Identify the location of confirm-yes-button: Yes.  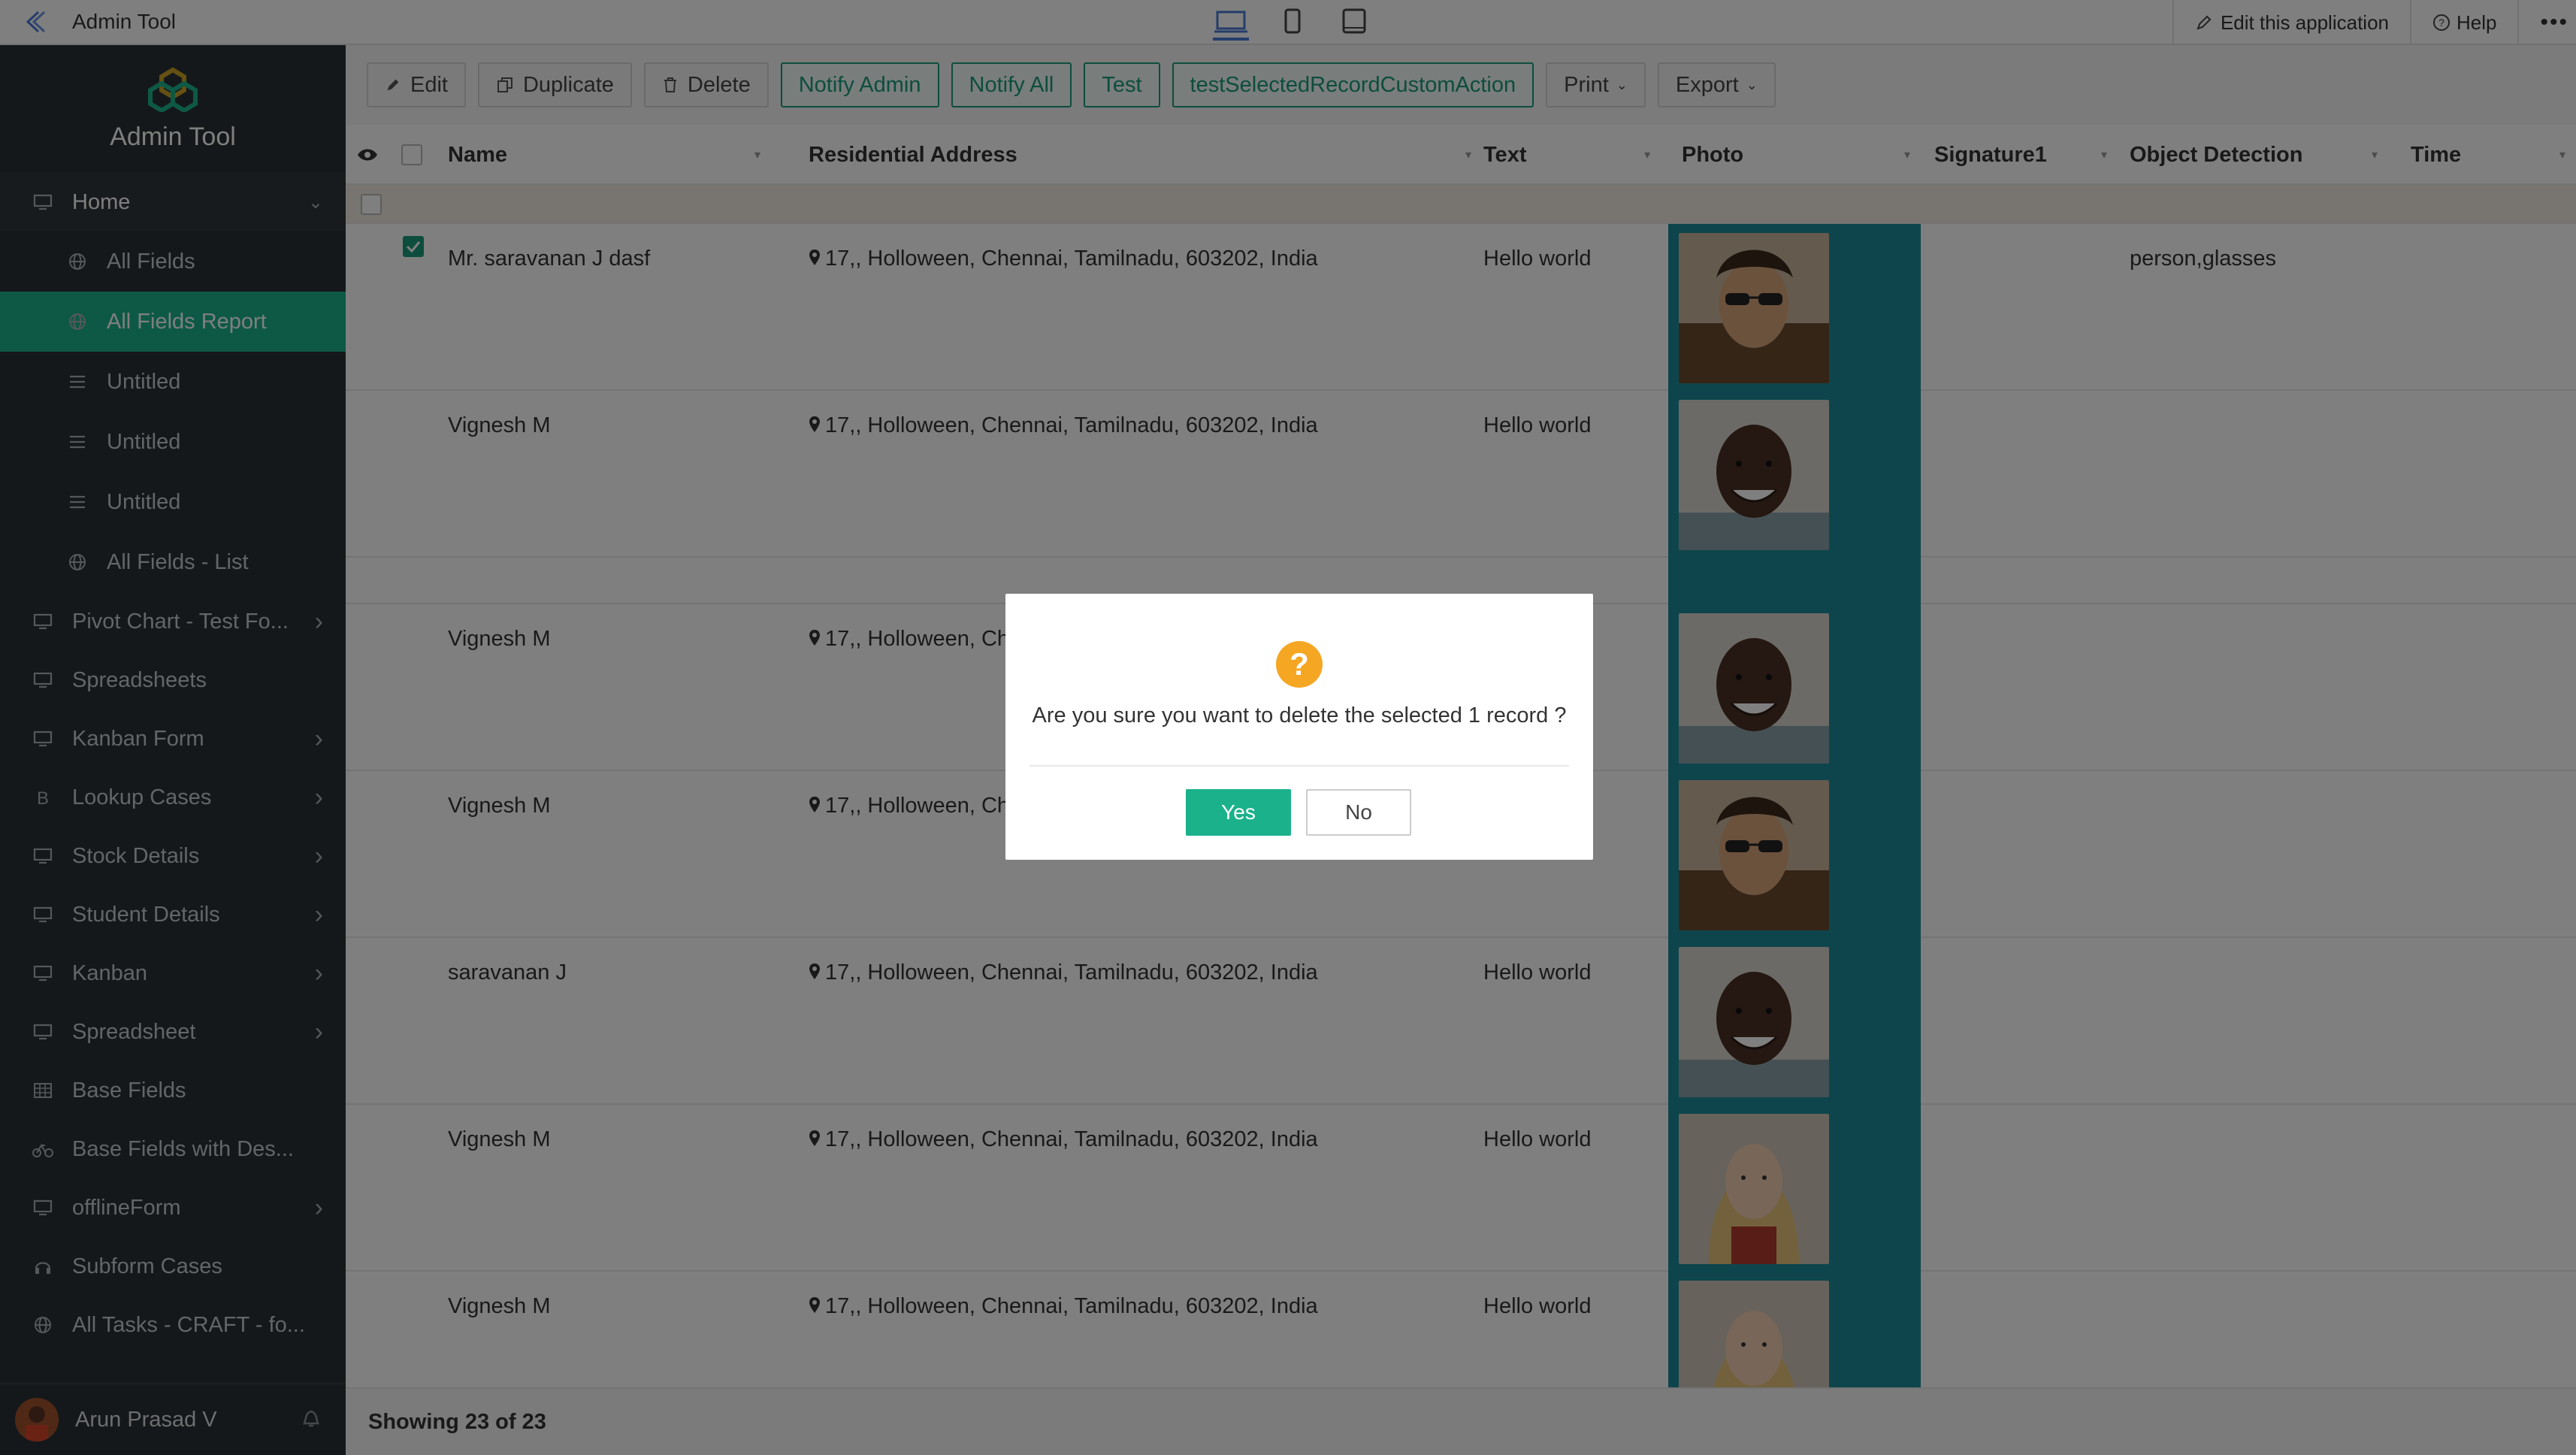
(1239, 812).